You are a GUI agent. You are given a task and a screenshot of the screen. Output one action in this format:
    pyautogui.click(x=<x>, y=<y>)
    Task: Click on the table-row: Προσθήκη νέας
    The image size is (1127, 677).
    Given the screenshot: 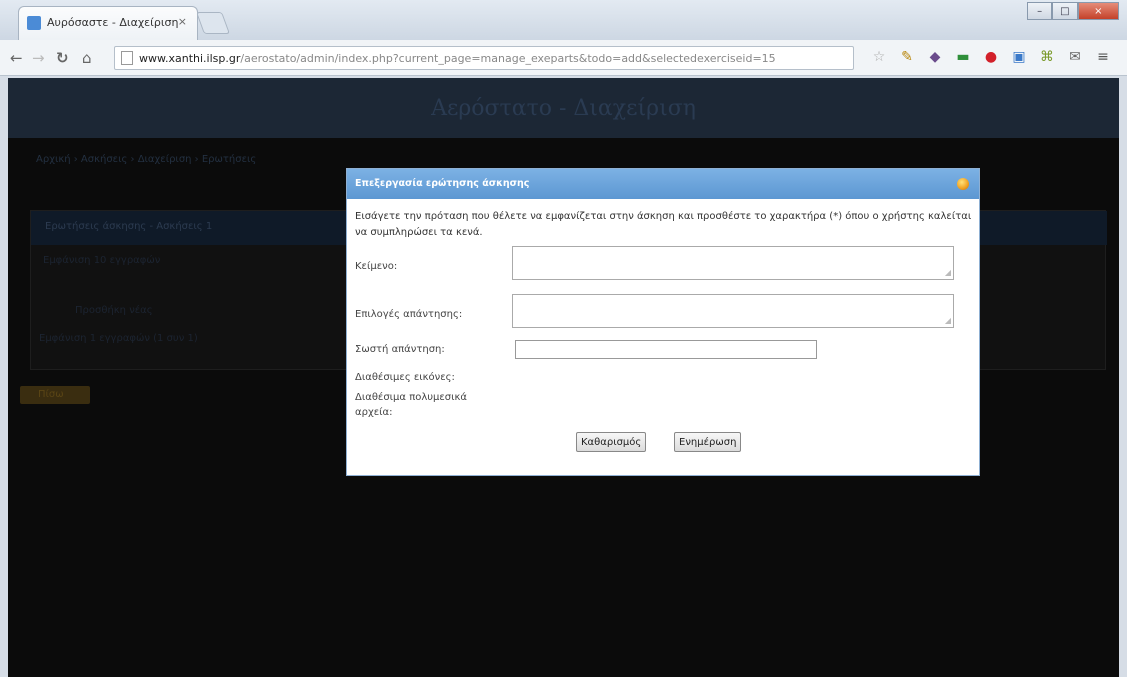 What is the action you would take?
    pyautogui.click(x=114, y=310)
    